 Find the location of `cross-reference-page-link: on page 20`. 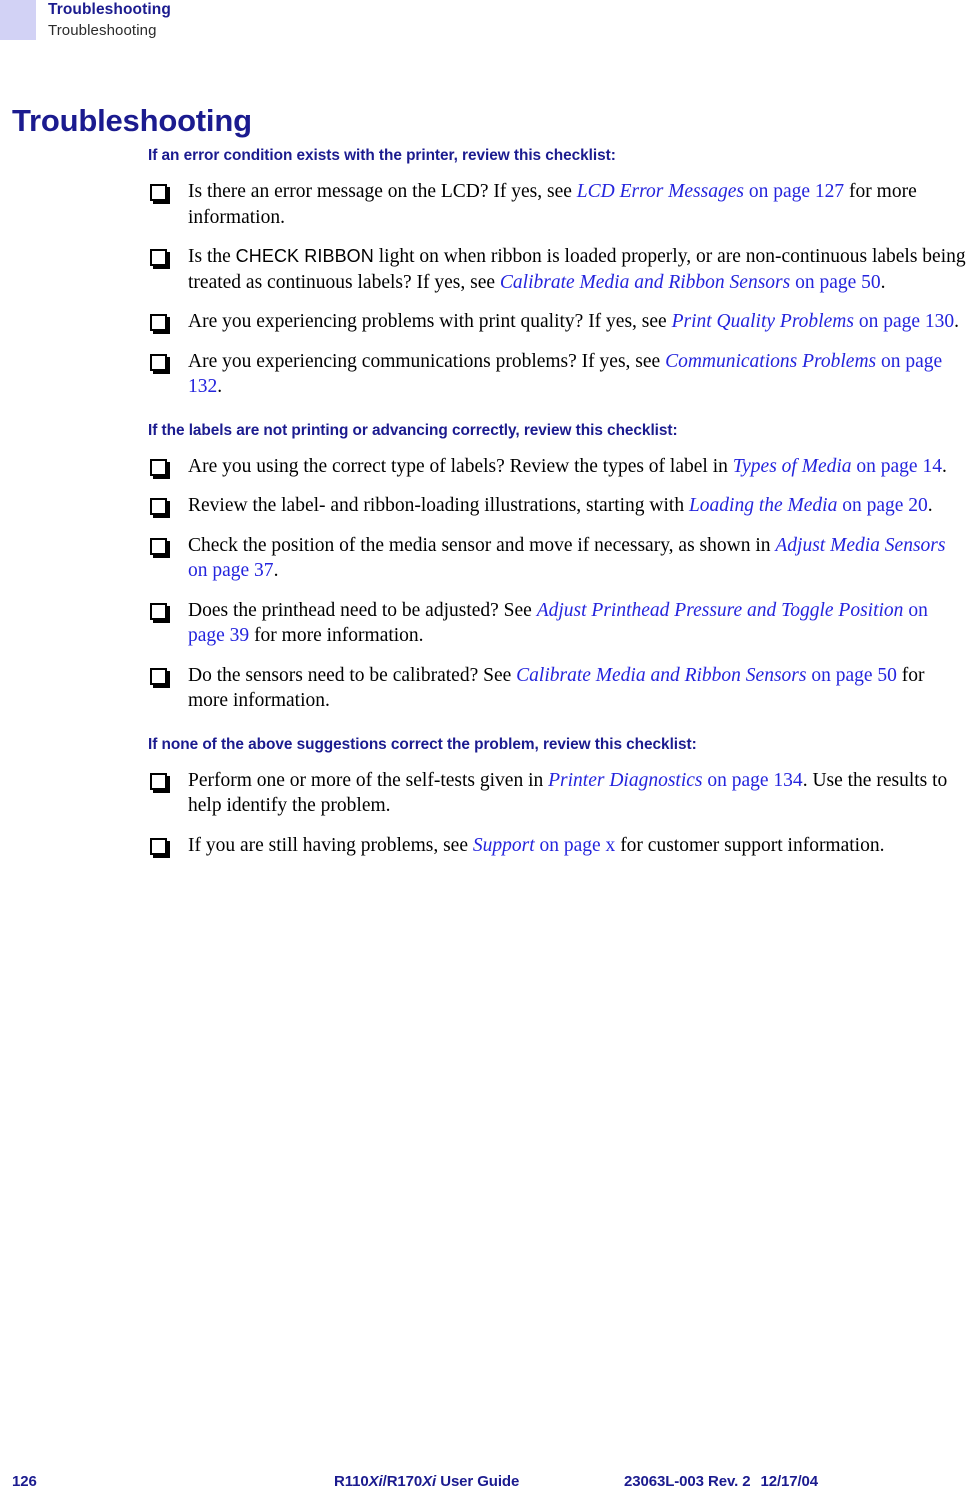

cross-reference-page-link: on page 20 is located at coordinates (885, 505).